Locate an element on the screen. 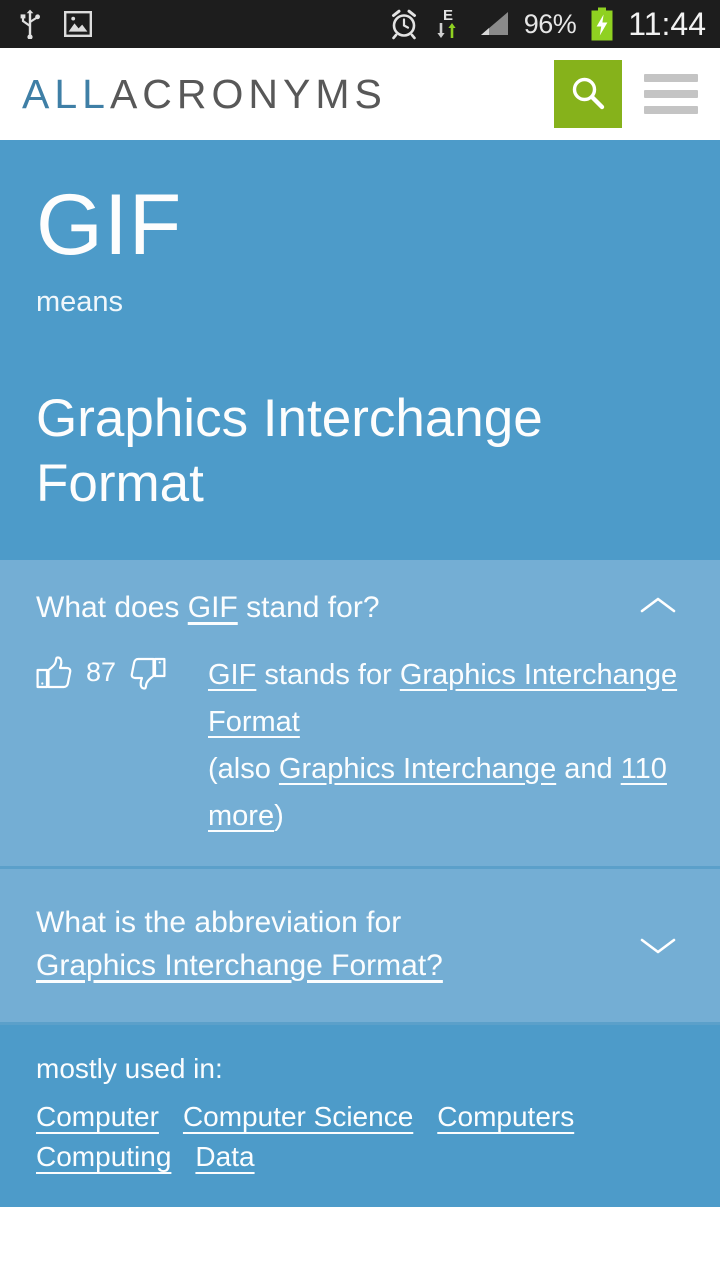 This screenshot has width=720, height=1280. vote-count: 87 is located at coordinates (101, 671).